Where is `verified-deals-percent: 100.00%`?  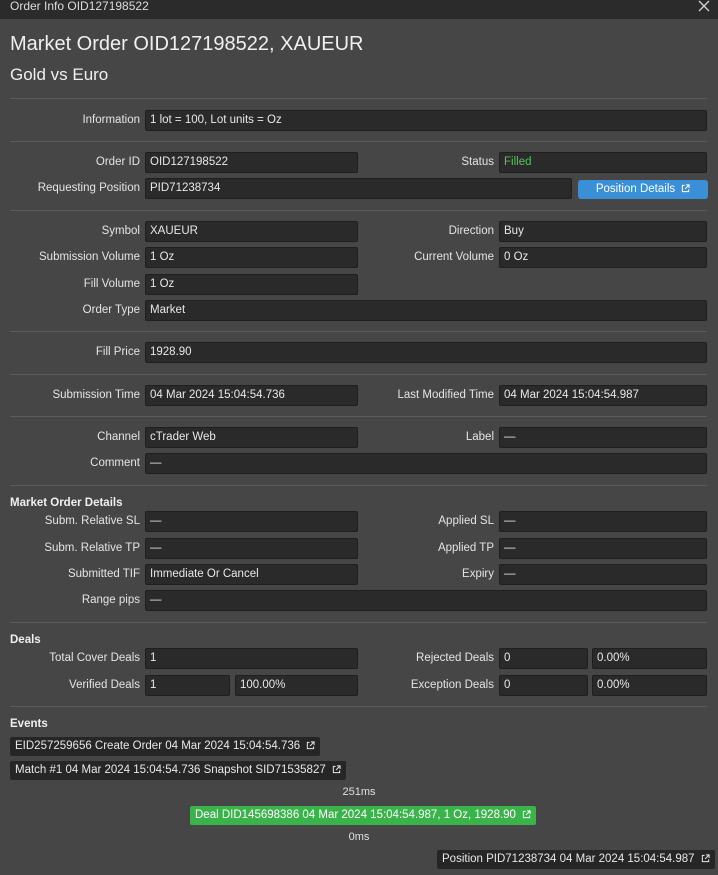 verified-deals-percent: 100.00% is located at coordinates (296, 685).